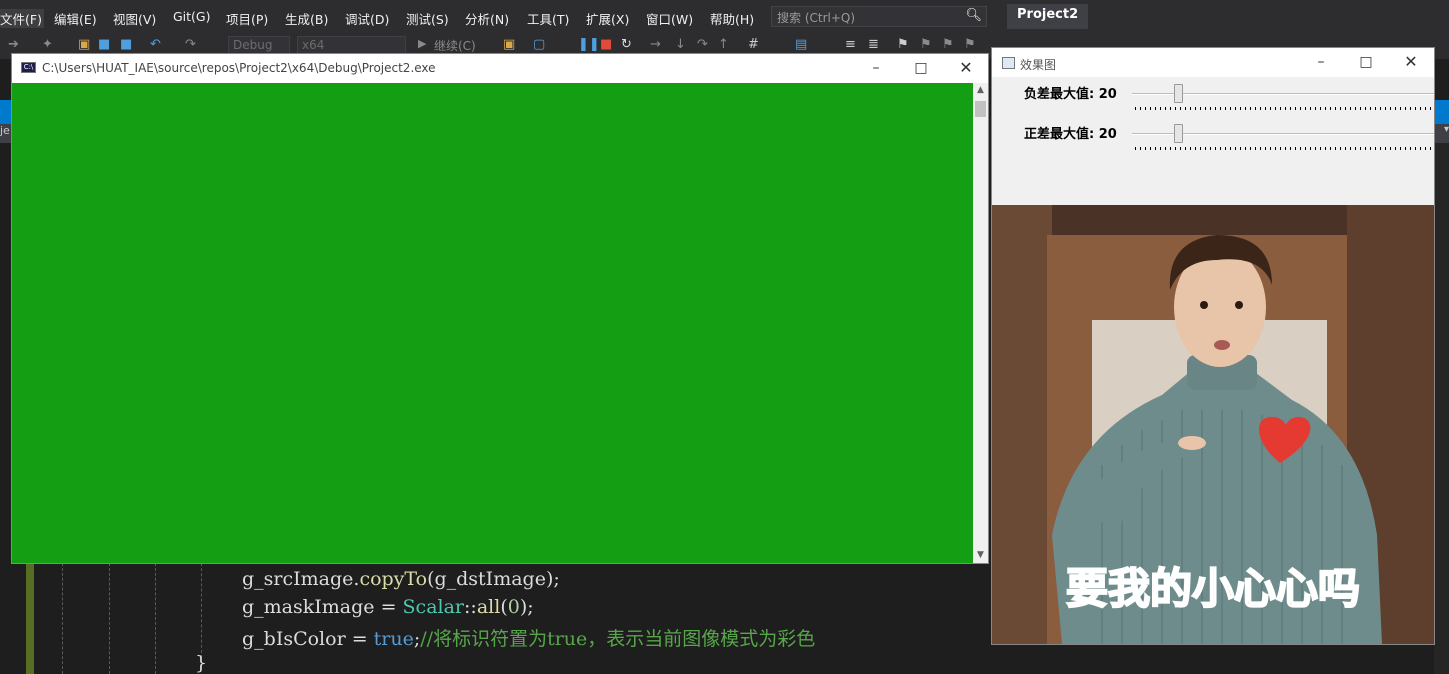 This screenshot has width=1449, height=674. Describe the element at coordinates (926, 44) in the screenshot. I see `prev-bookmark-icon: ⚑` at that location.